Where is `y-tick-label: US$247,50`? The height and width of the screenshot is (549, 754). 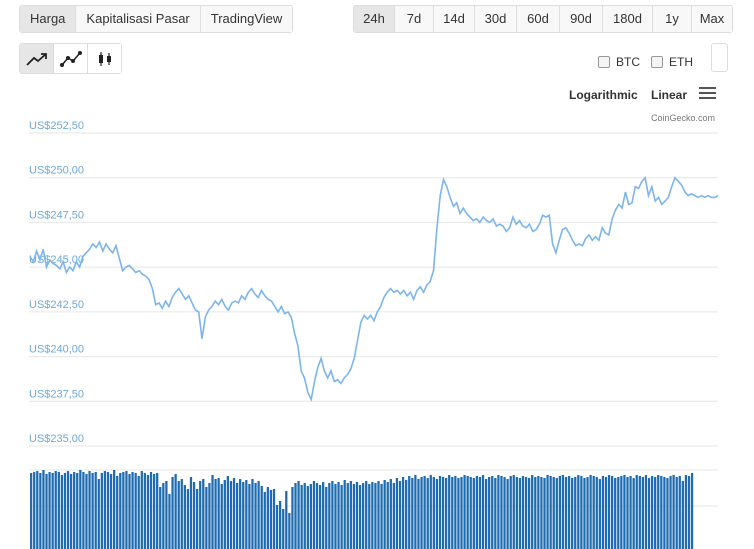
y-tick-label: US$247,50 is located at coordinates (56, 215).